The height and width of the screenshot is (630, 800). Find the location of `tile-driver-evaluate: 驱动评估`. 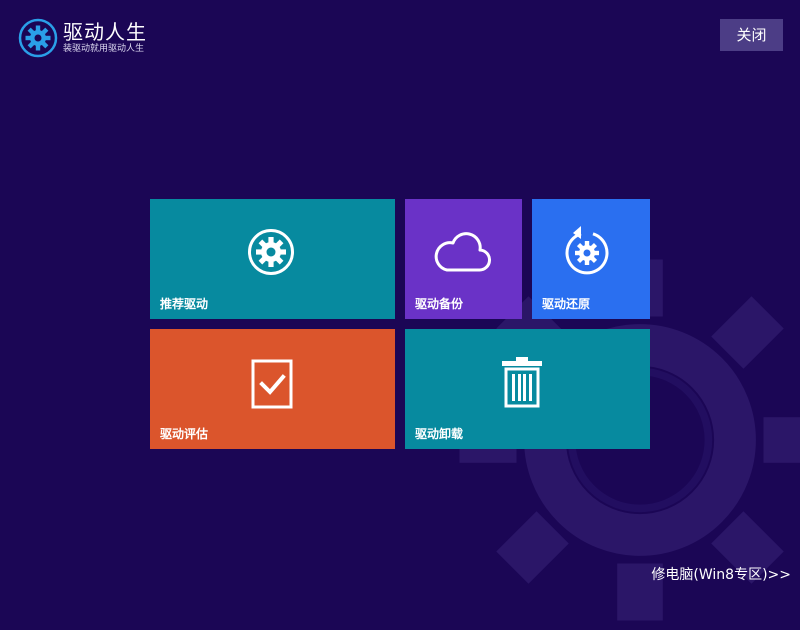

tile-driver-evaluate: 驱动评估 is located at coordinates (272, 389).